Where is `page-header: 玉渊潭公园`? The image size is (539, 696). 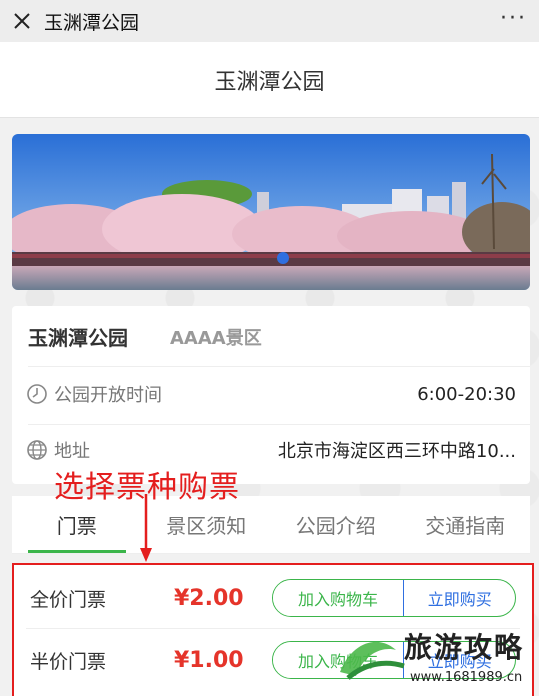 page-header: 玉渊潭公园 is located at coordinates (269, 80).